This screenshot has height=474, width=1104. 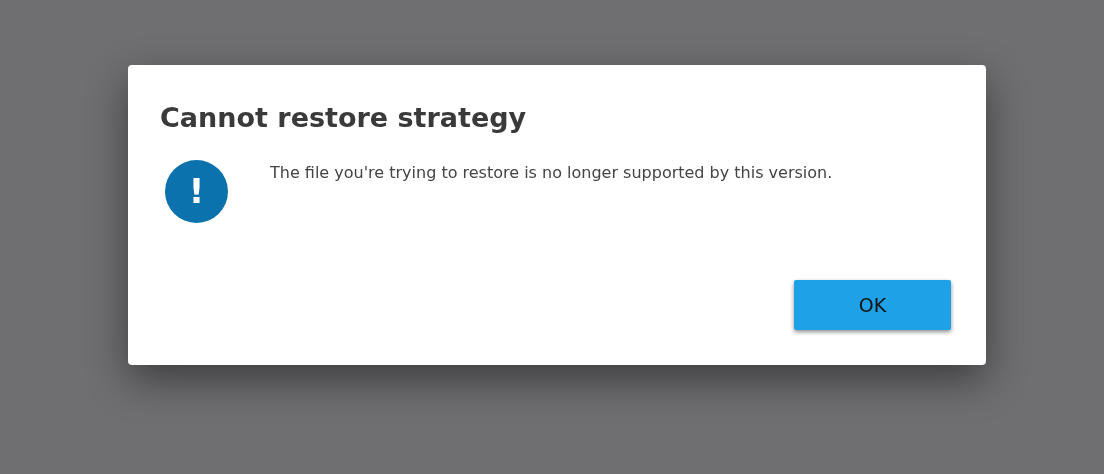 I want to click on warning-icon: !, so click(x=196, y=191).